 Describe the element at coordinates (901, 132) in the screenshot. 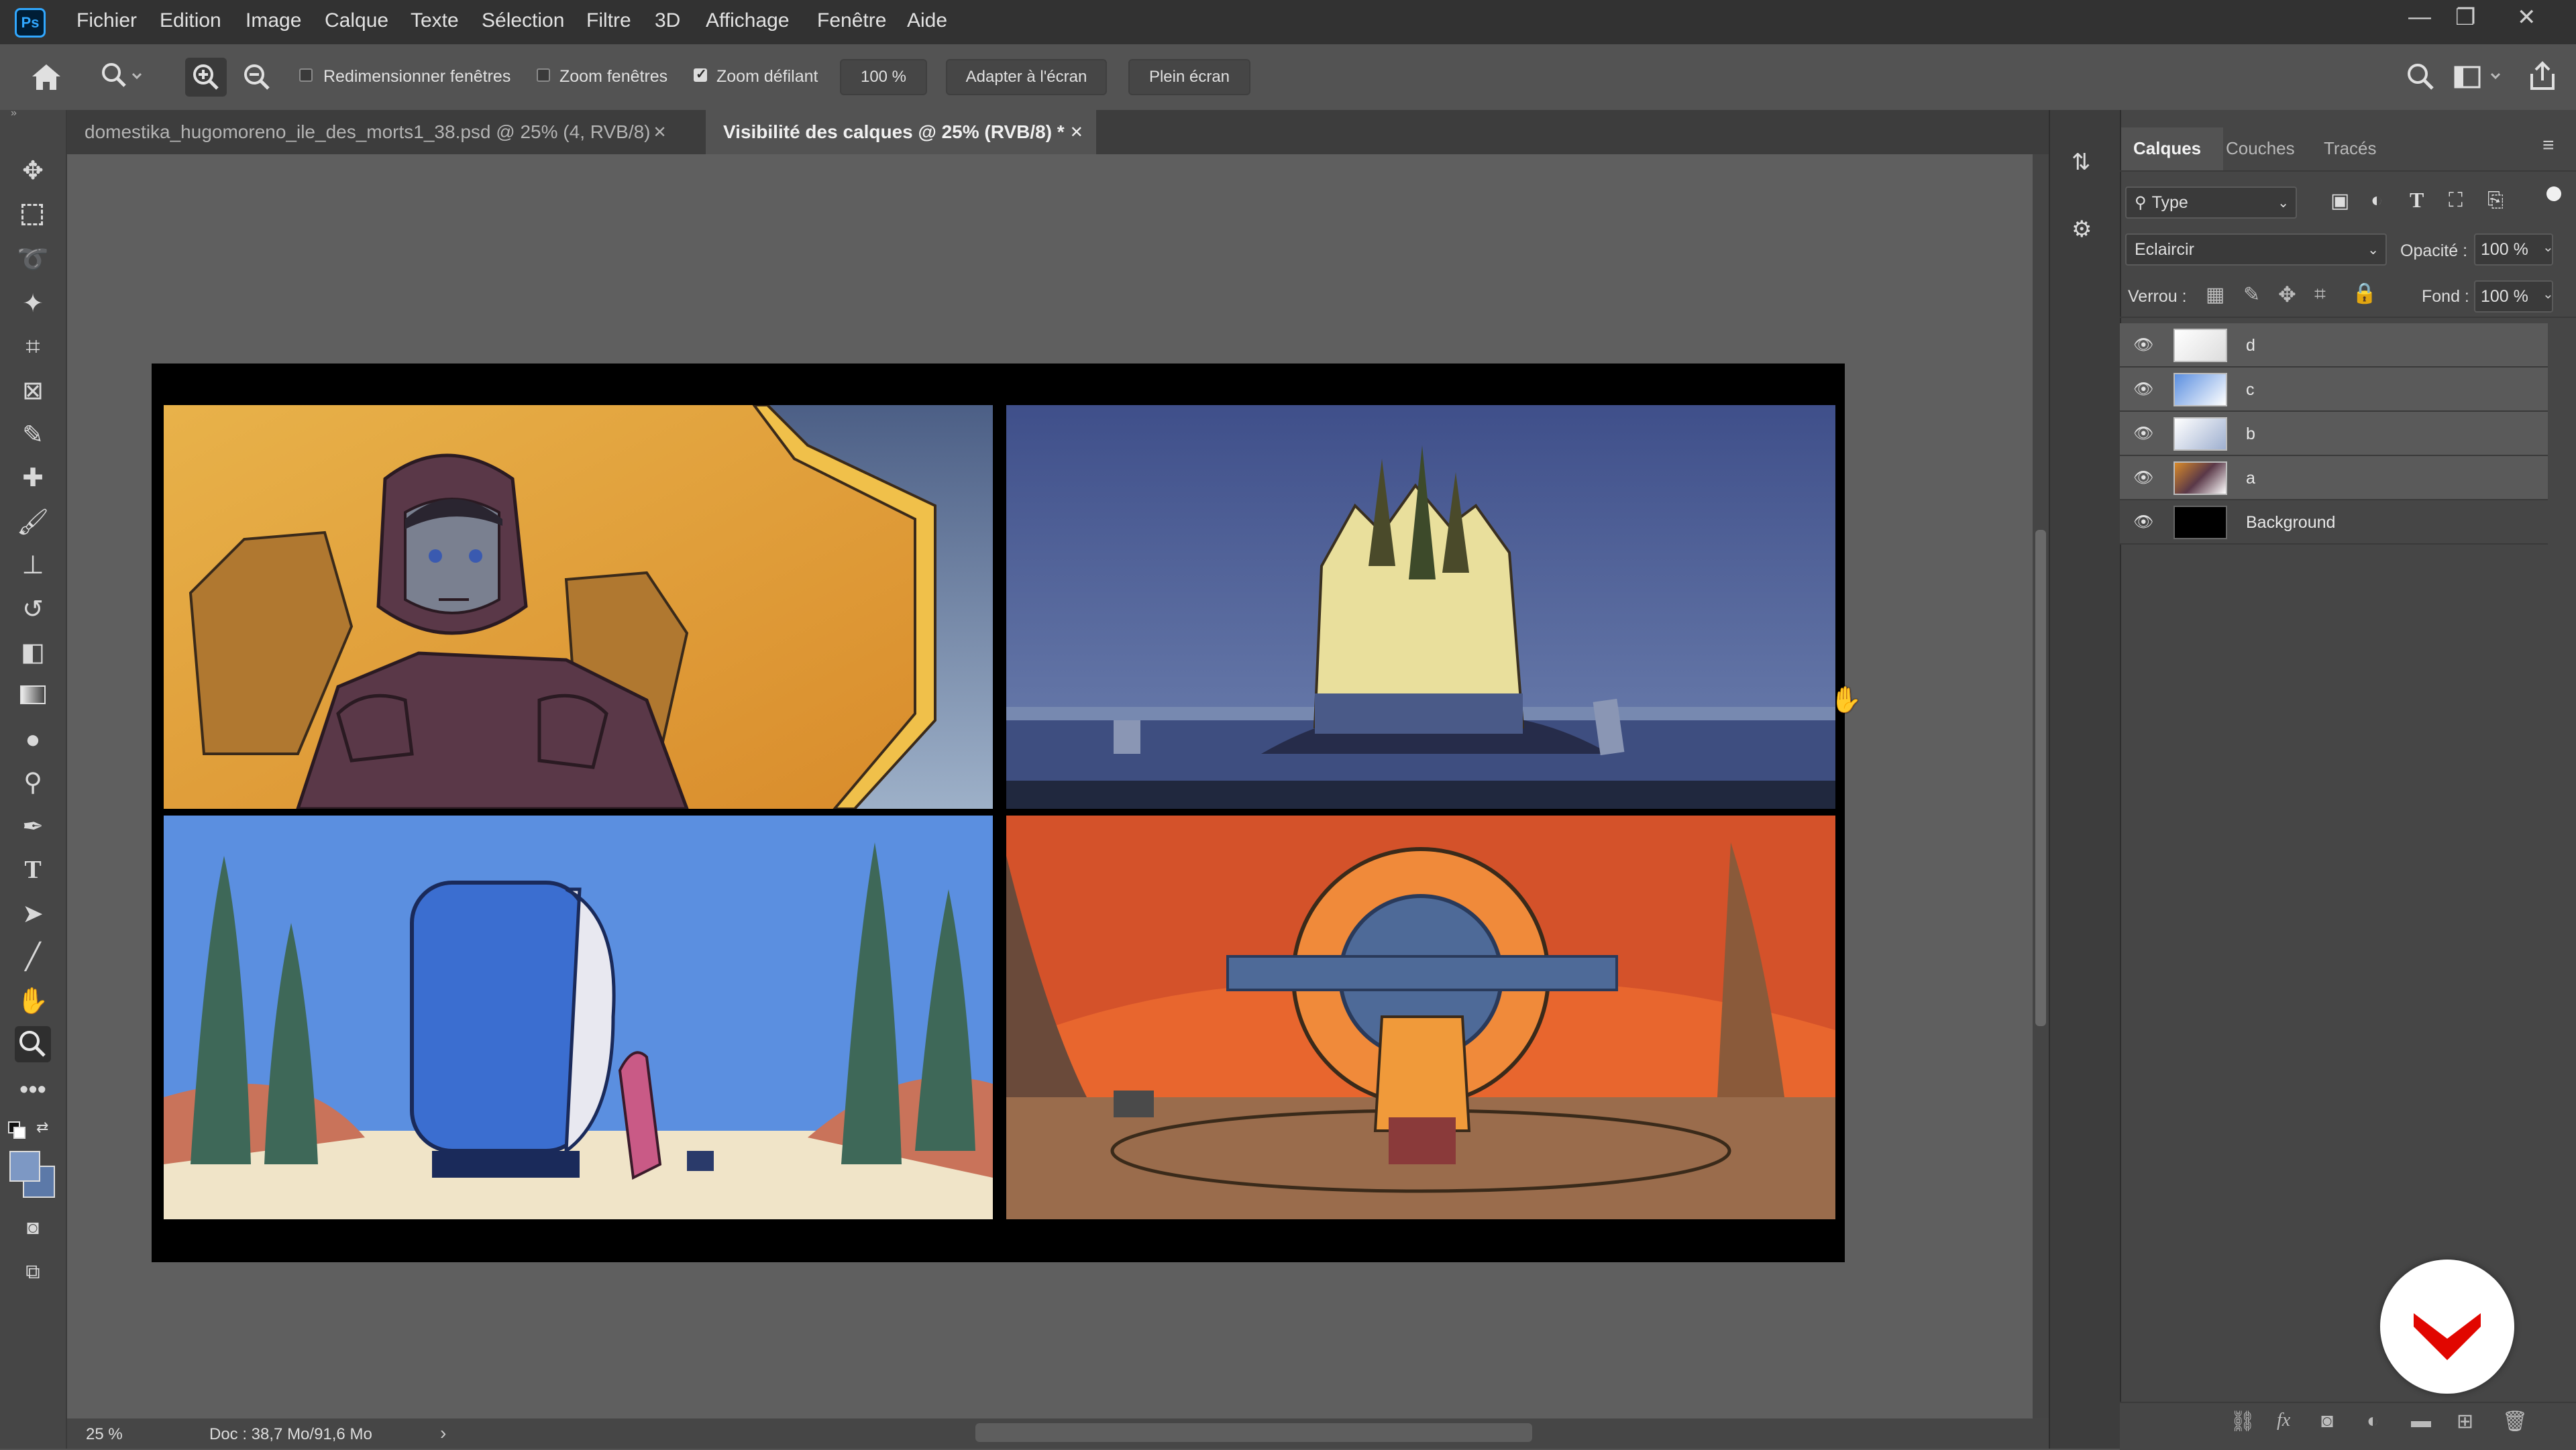

I see `document-tab-2: Visibilité des calques @ 25% (RVB/8) * ✕` at that location.